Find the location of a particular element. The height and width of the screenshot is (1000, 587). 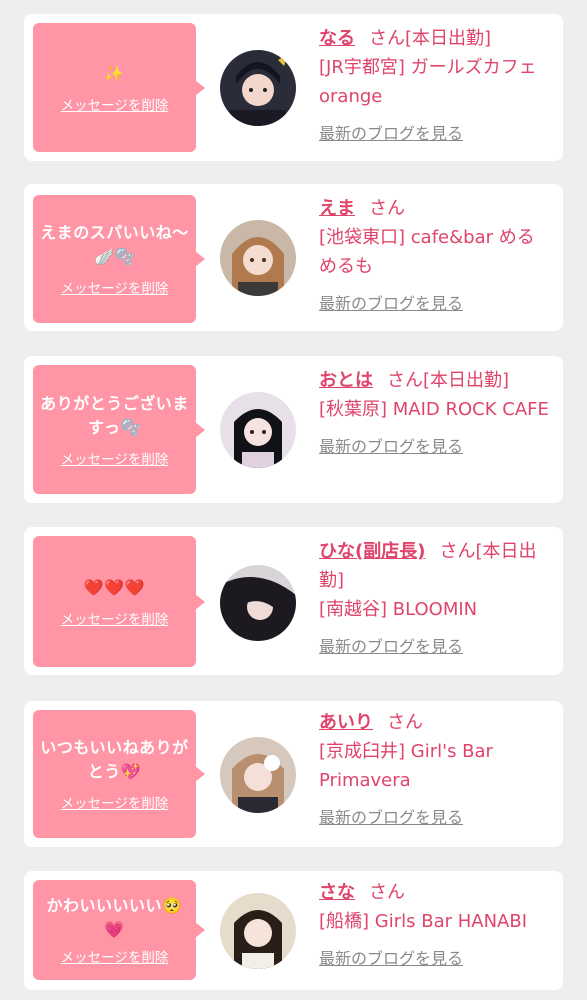

shop-name: [京成臼井] Girl's Bar Primavera is located at coordinates (406, 766).